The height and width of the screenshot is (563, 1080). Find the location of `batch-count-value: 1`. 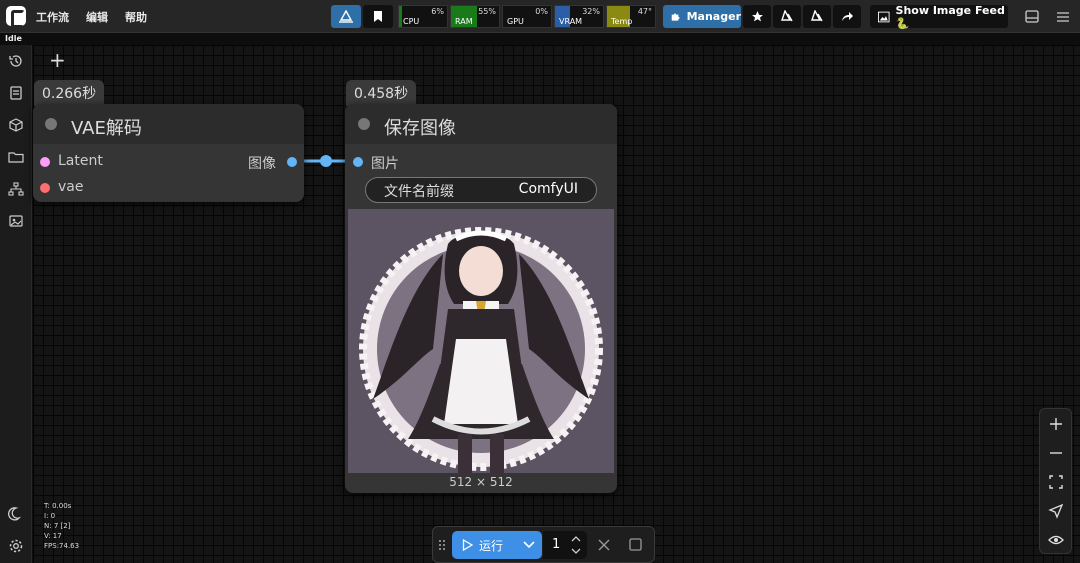

batch-count-value: 1 is located at coordinates (556, 544).